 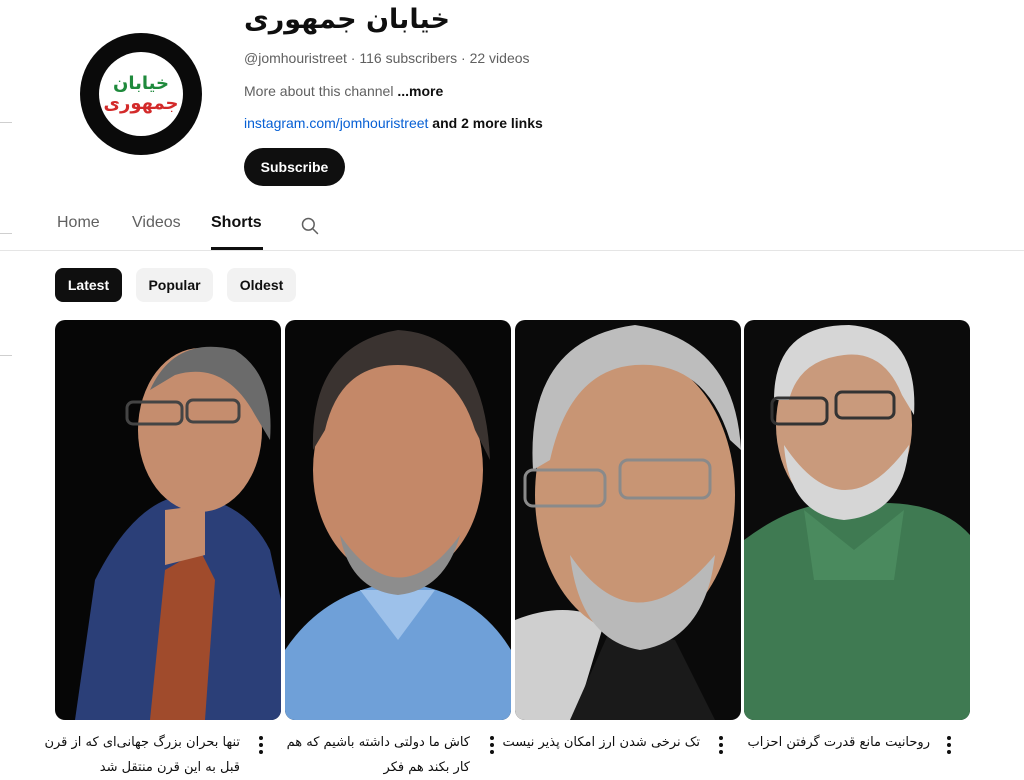 What do you see at coordinates (237, 248) in the screenshot?
I see `active-tab-indicator` at bounding box center [237, 248].